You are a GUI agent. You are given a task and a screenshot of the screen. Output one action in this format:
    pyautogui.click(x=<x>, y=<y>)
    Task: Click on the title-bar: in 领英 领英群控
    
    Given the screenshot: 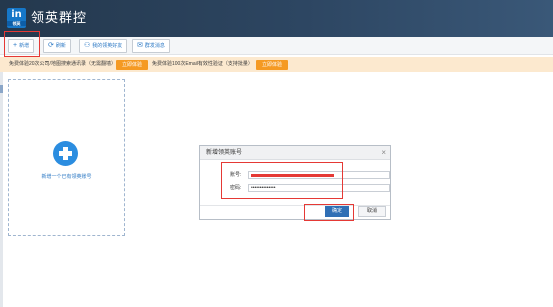 What is the action you would take?
    pyautogui.click(x=276, y=18)
    